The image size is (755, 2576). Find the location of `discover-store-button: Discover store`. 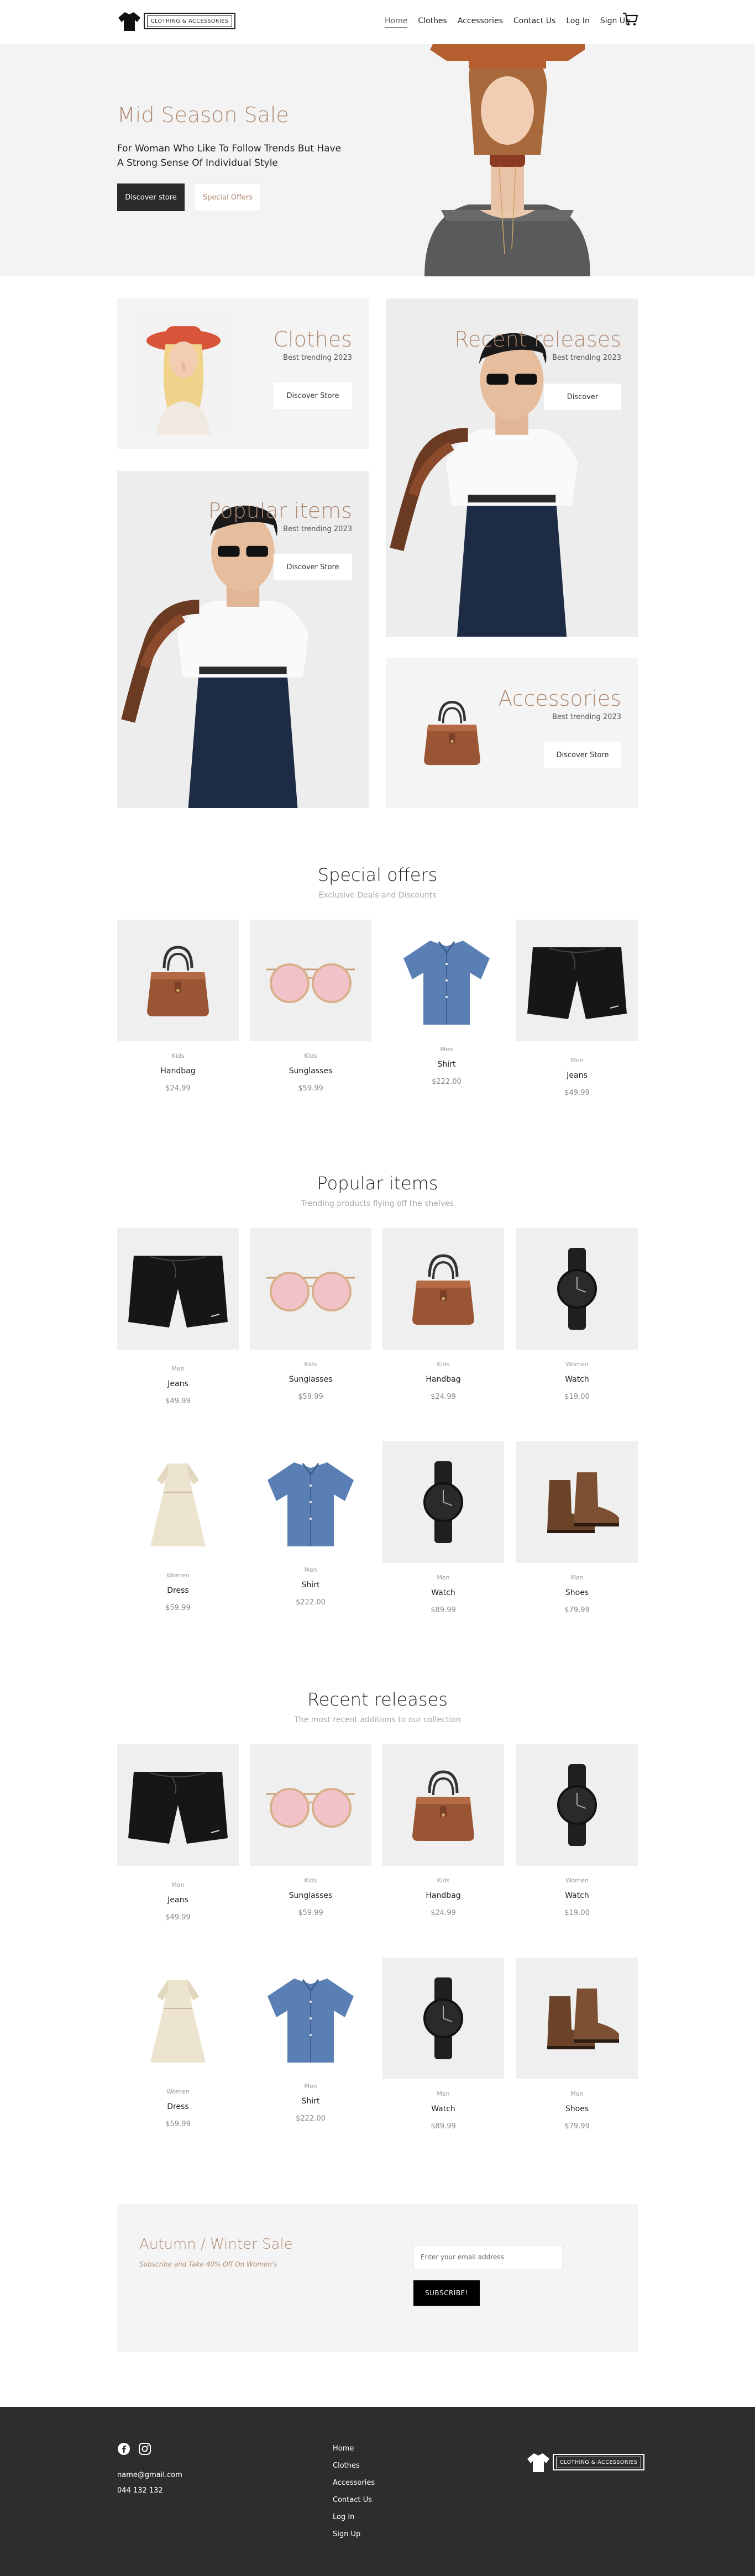

discover-store-button: Discover store is located at coordinates (151, 197).